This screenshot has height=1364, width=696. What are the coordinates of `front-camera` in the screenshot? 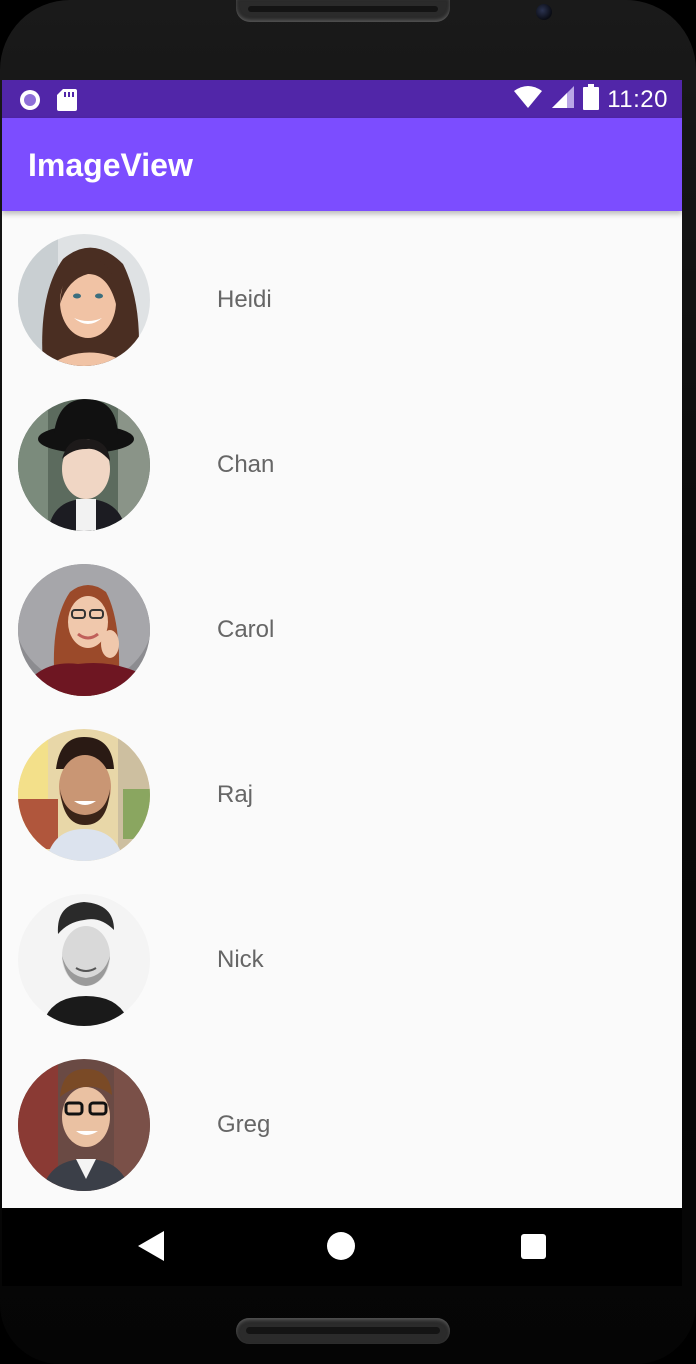 It's located at (544, 12).